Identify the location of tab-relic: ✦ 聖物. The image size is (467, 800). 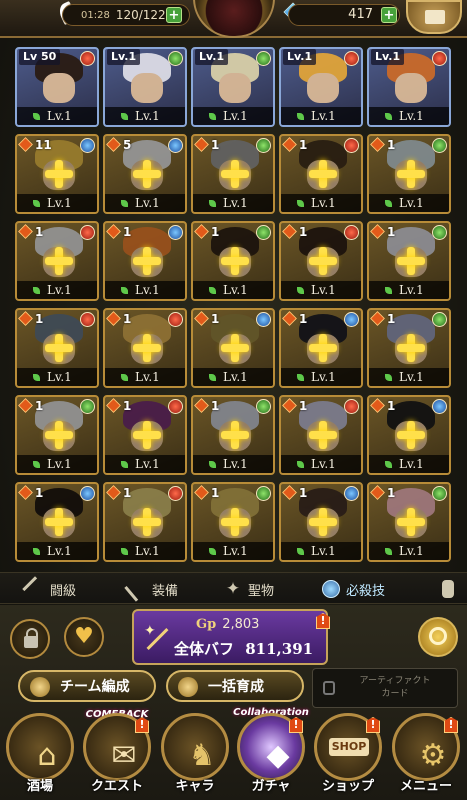
(249, 589).